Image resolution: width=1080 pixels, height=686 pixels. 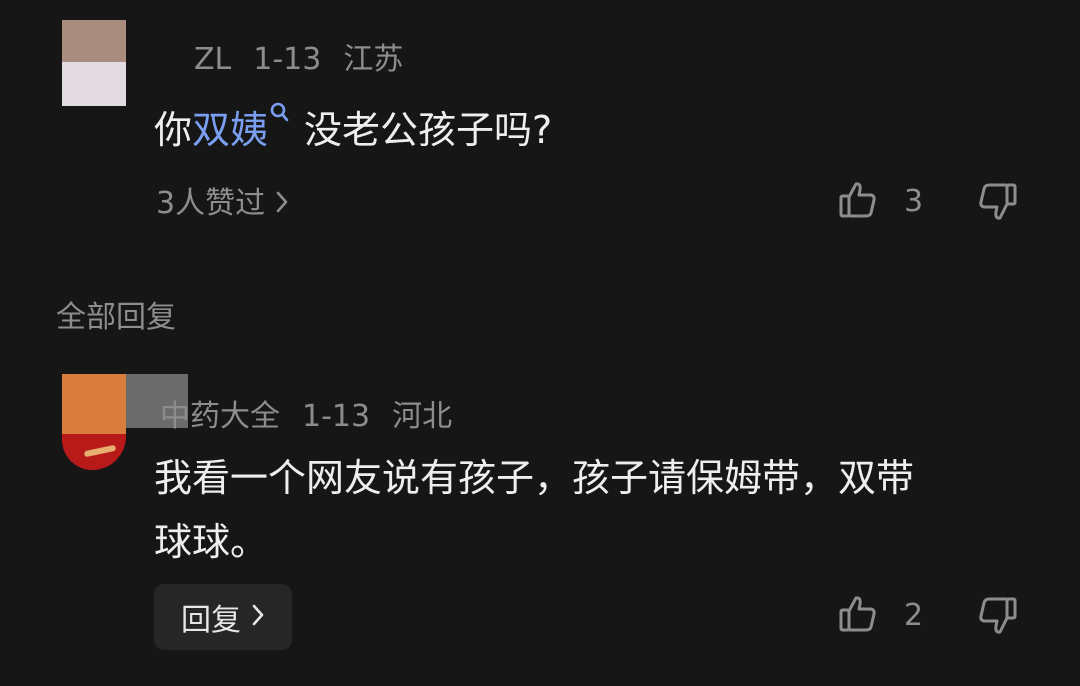 What do you see at coordinates (534, 478) in the screenshot?
I see `reply-text-line: 我看一个网友说有孩子，孩子请保姆带，双带` at bounding box center [534, 478].